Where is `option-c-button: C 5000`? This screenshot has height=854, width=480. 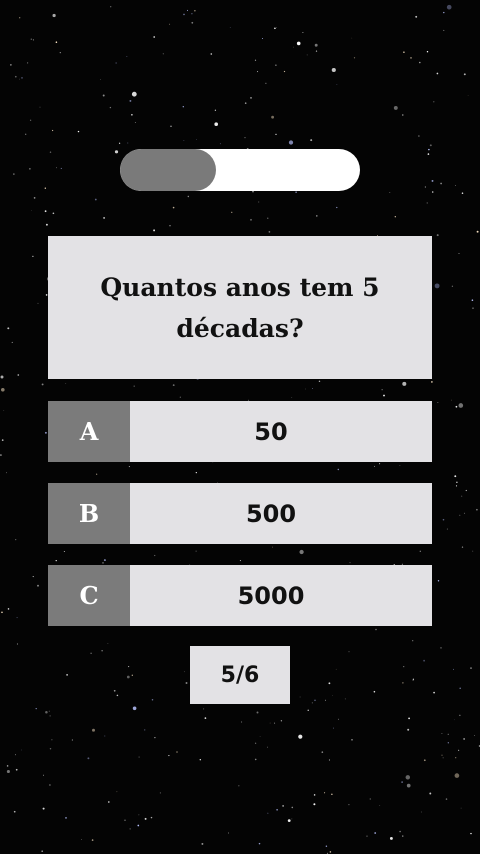 option-c-button: C 5000 is located at coordinates (240, 595).